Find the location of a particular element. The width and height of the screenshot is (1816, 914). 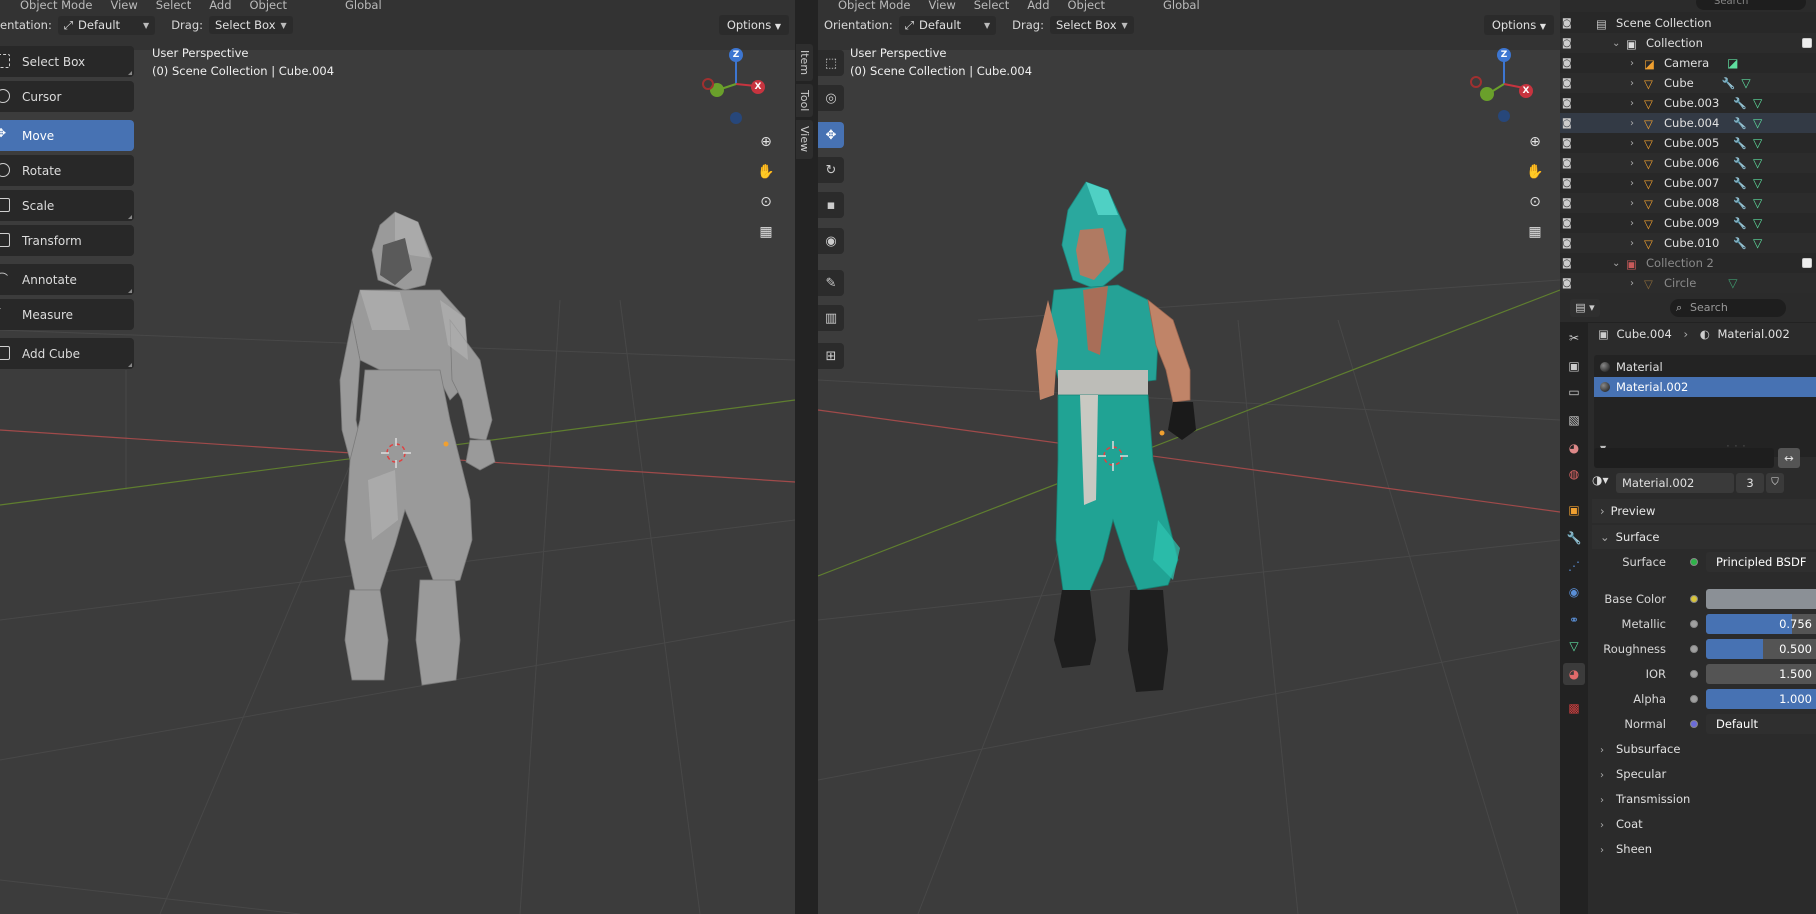

measure-tool-icon: ▥ is located at coordinates (831, 318).